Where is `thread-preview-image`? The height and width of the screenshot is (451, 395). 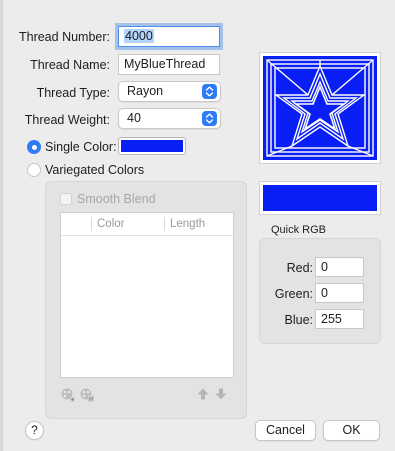 thread-preview-image is located at coordinates (320, 108).